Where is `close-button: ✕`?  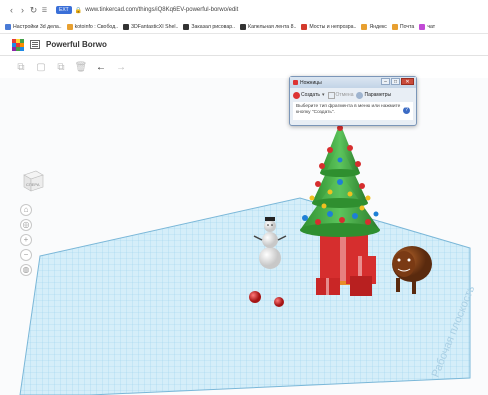 close-button: ✕ is located at coordinates (407, 81).